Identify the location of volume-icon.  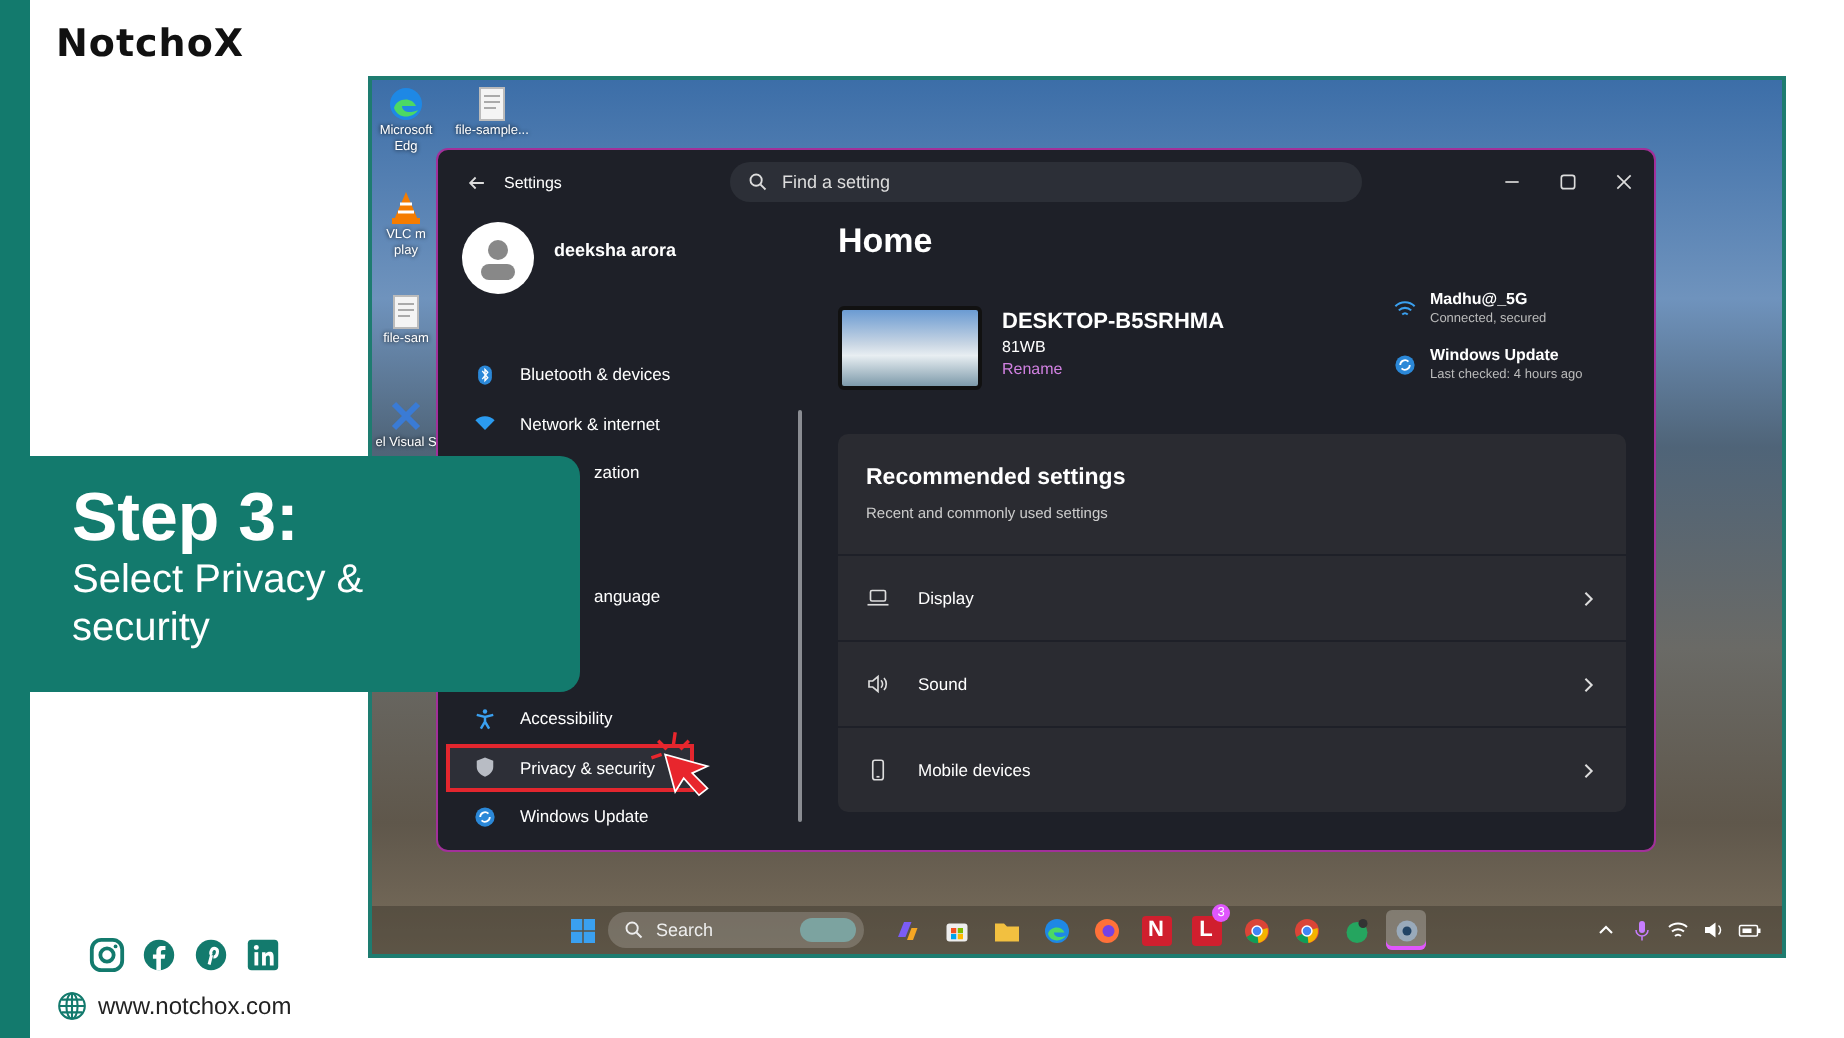
(1714, 930).